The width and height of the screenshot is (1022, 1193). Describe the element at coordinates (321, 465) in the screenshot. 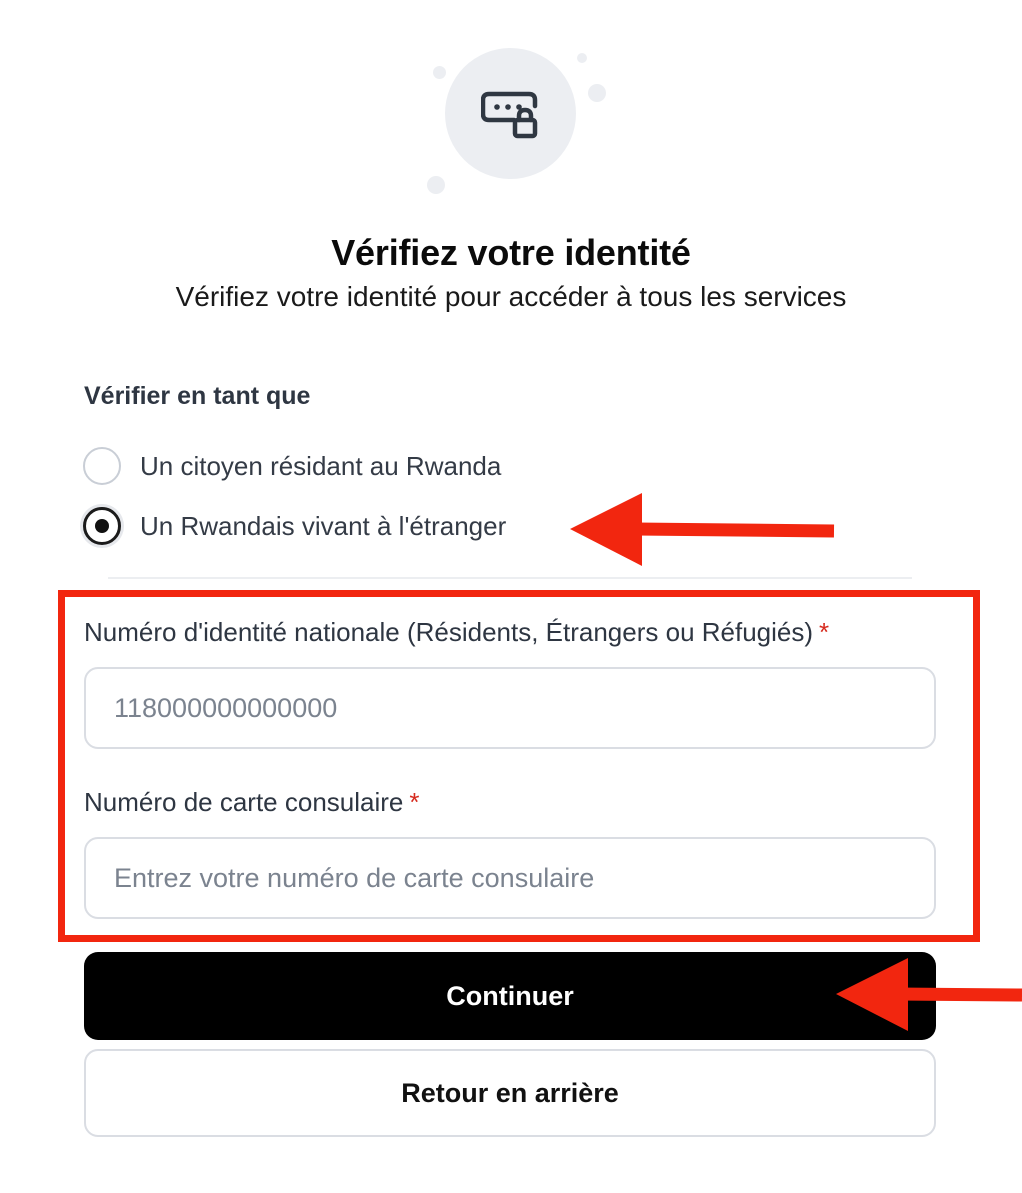

I see `radio-option-label: Un citoyen résidant au Rwanda` at that location.